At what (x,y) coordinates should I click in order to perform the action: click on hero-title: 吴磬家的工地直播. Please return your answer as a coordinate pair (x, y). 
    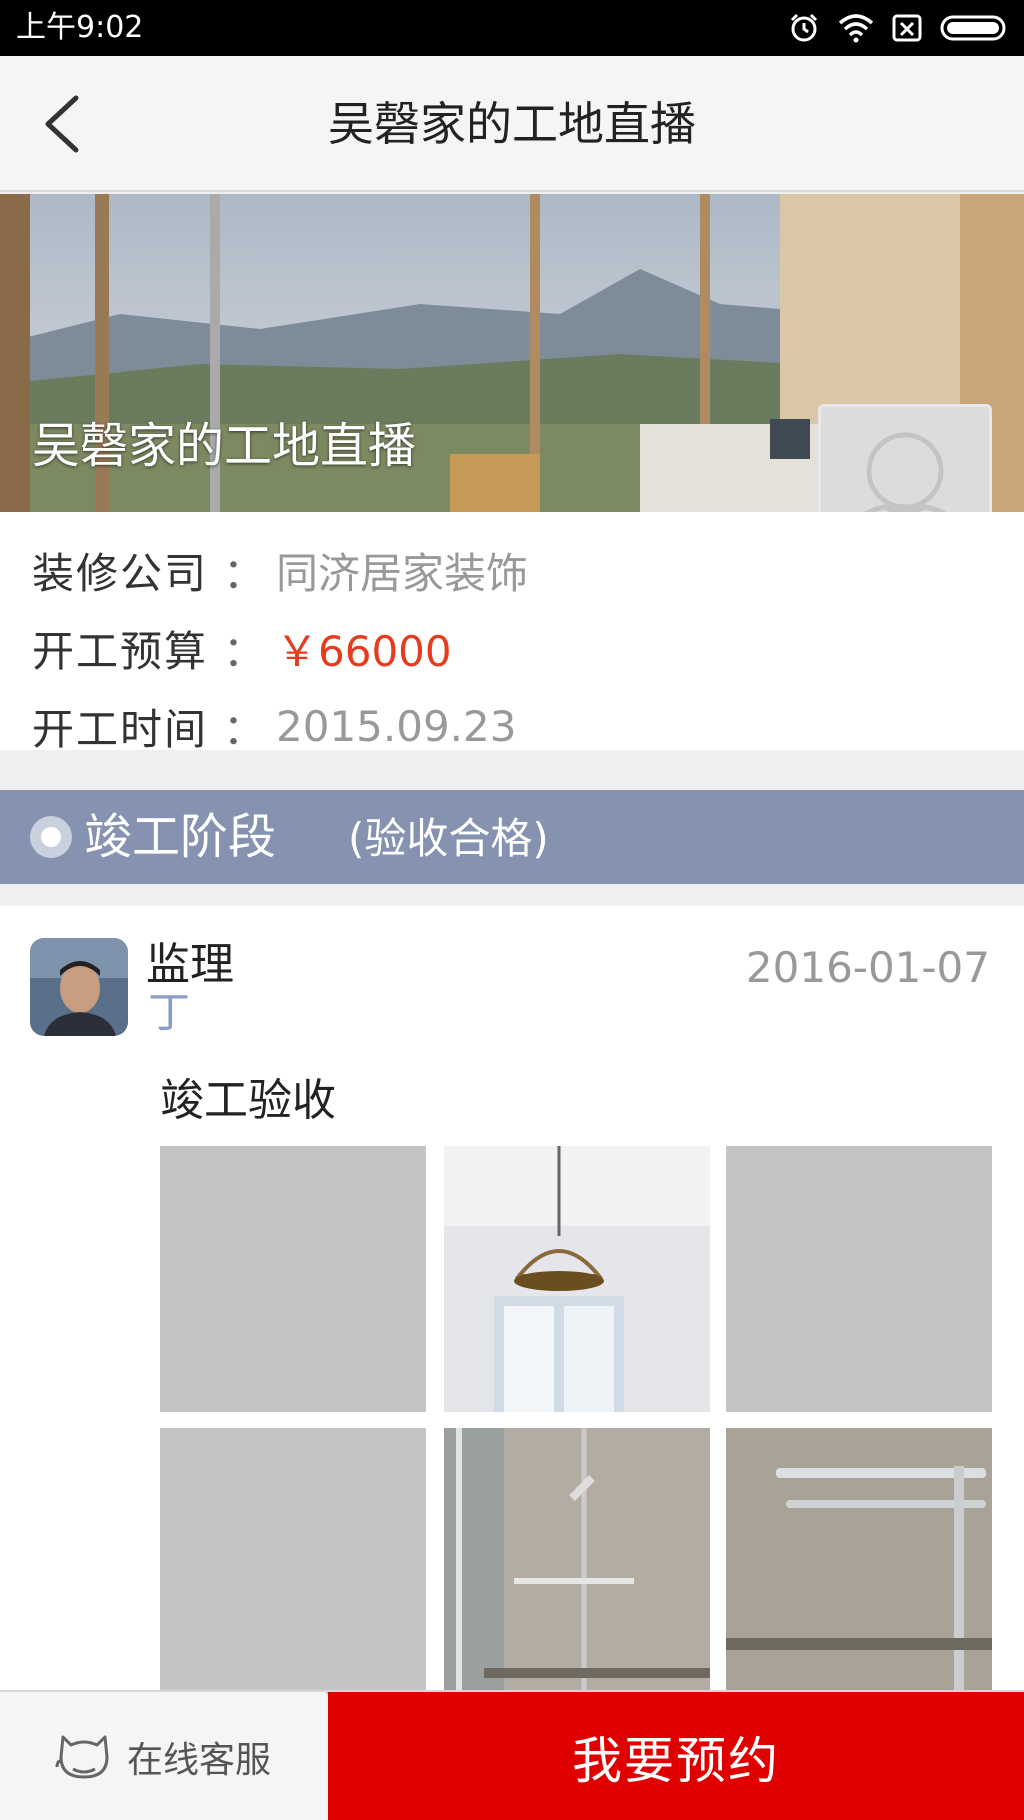
    Looking at the image, I should click on (224, 446).